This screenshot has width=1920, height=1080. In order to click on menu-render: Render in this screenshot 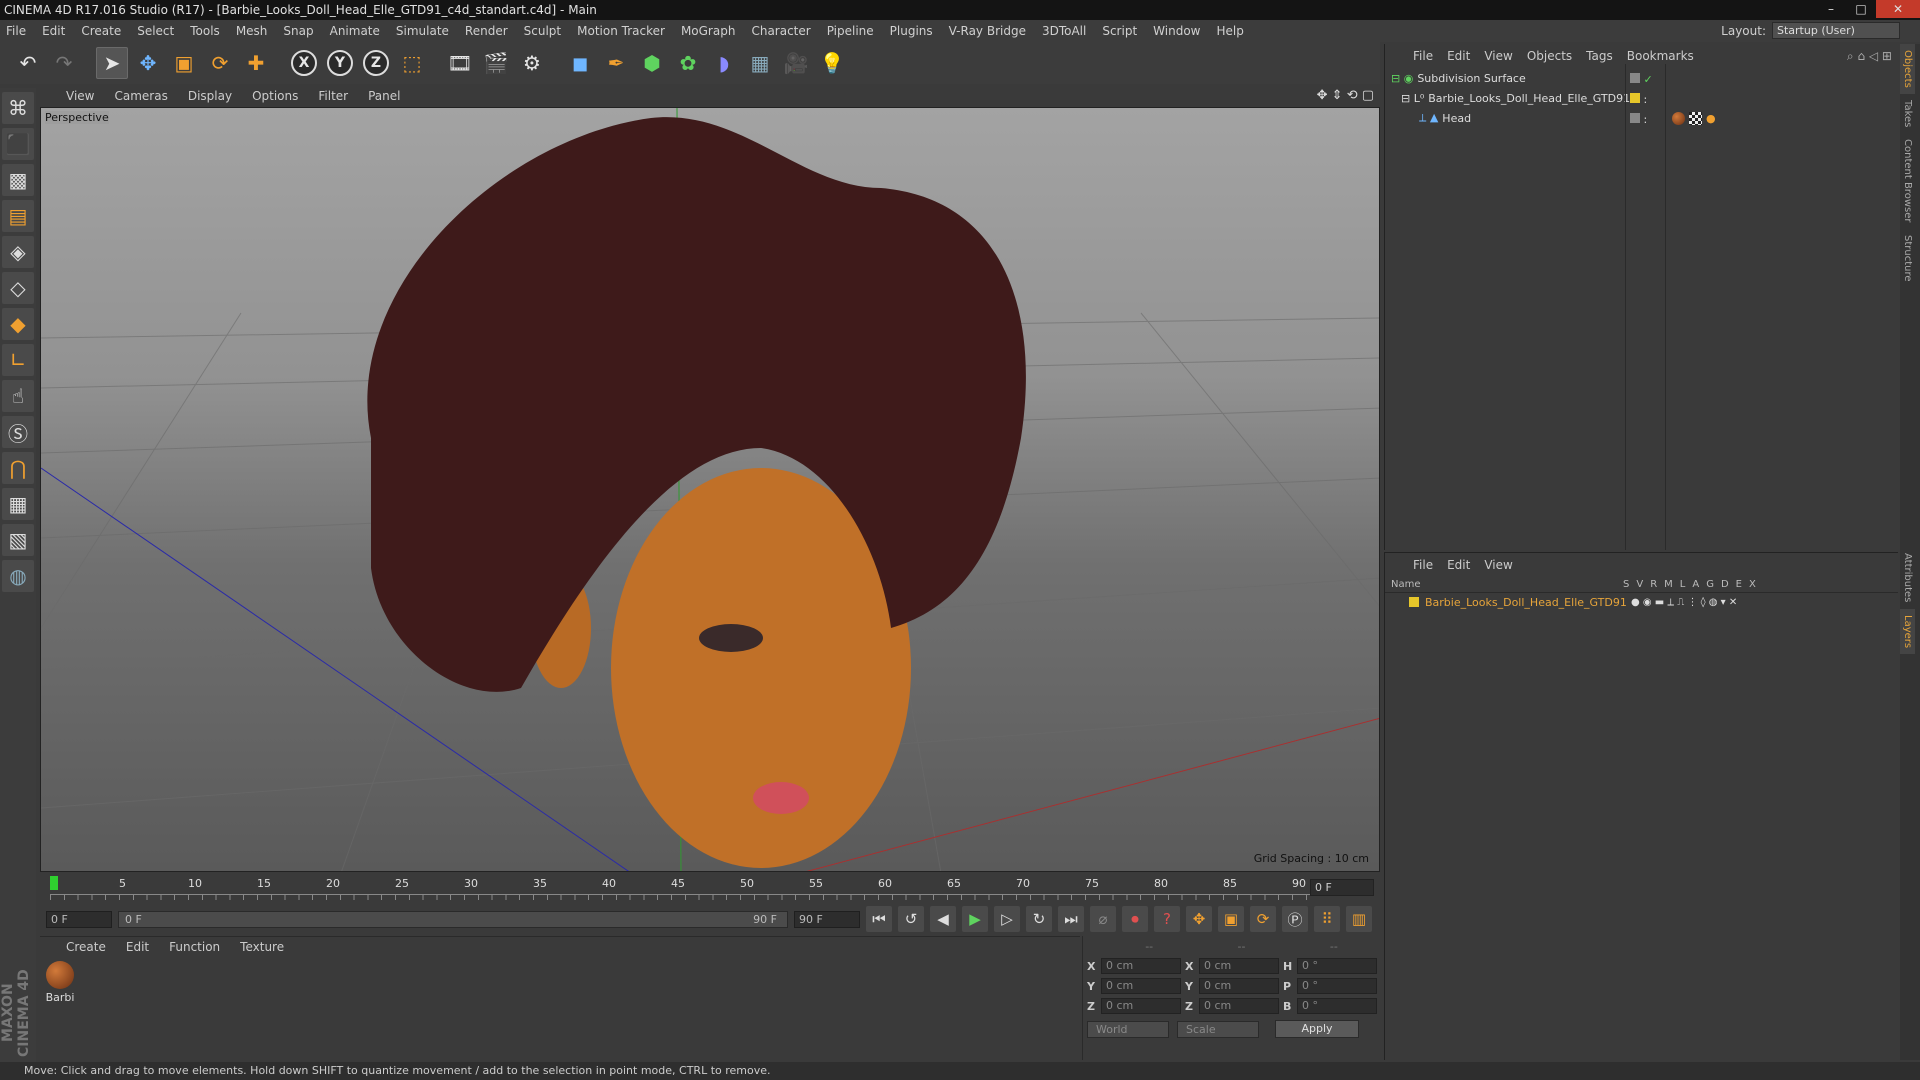, I will do `click(486, 31)`.